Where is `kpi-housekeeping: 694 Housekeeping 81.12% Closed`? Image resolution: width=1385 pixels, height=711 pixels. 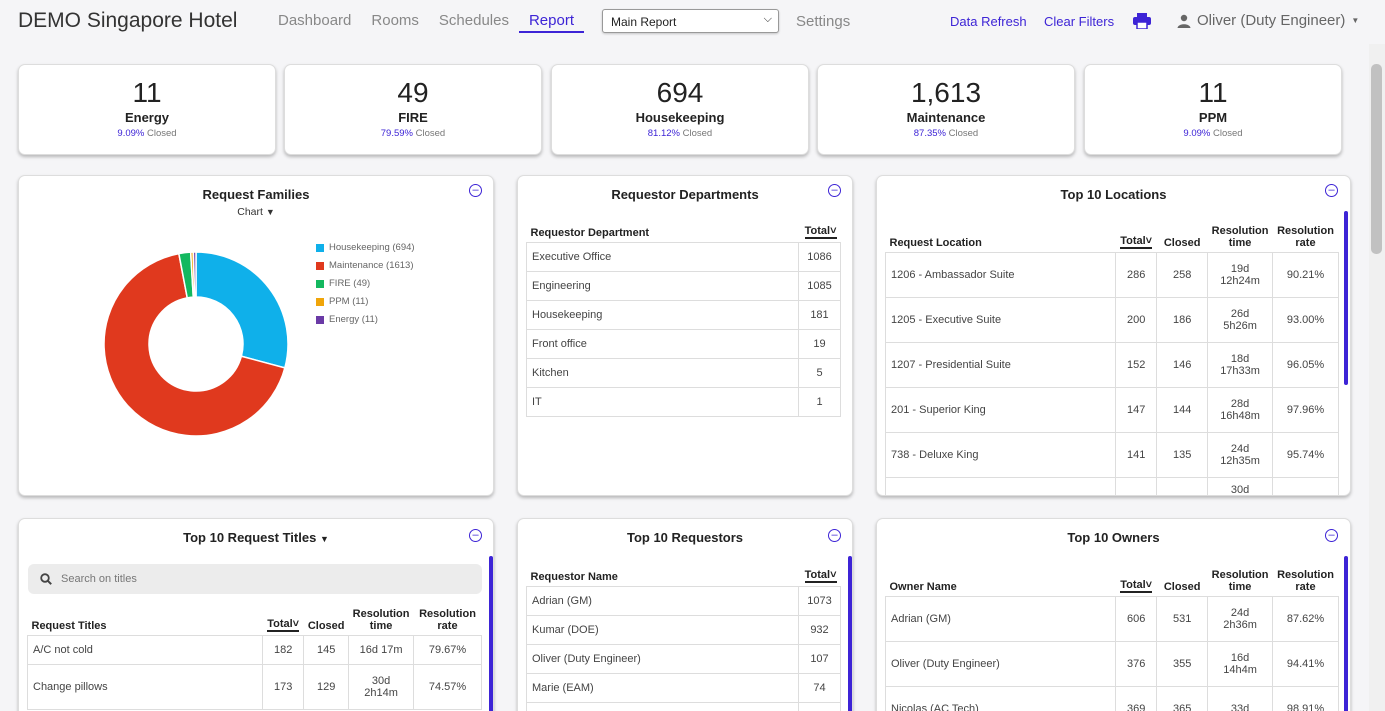 kpi-housekeeping: 694 Housekeeping 81.12% Closed is located at coordinates (680, 109).